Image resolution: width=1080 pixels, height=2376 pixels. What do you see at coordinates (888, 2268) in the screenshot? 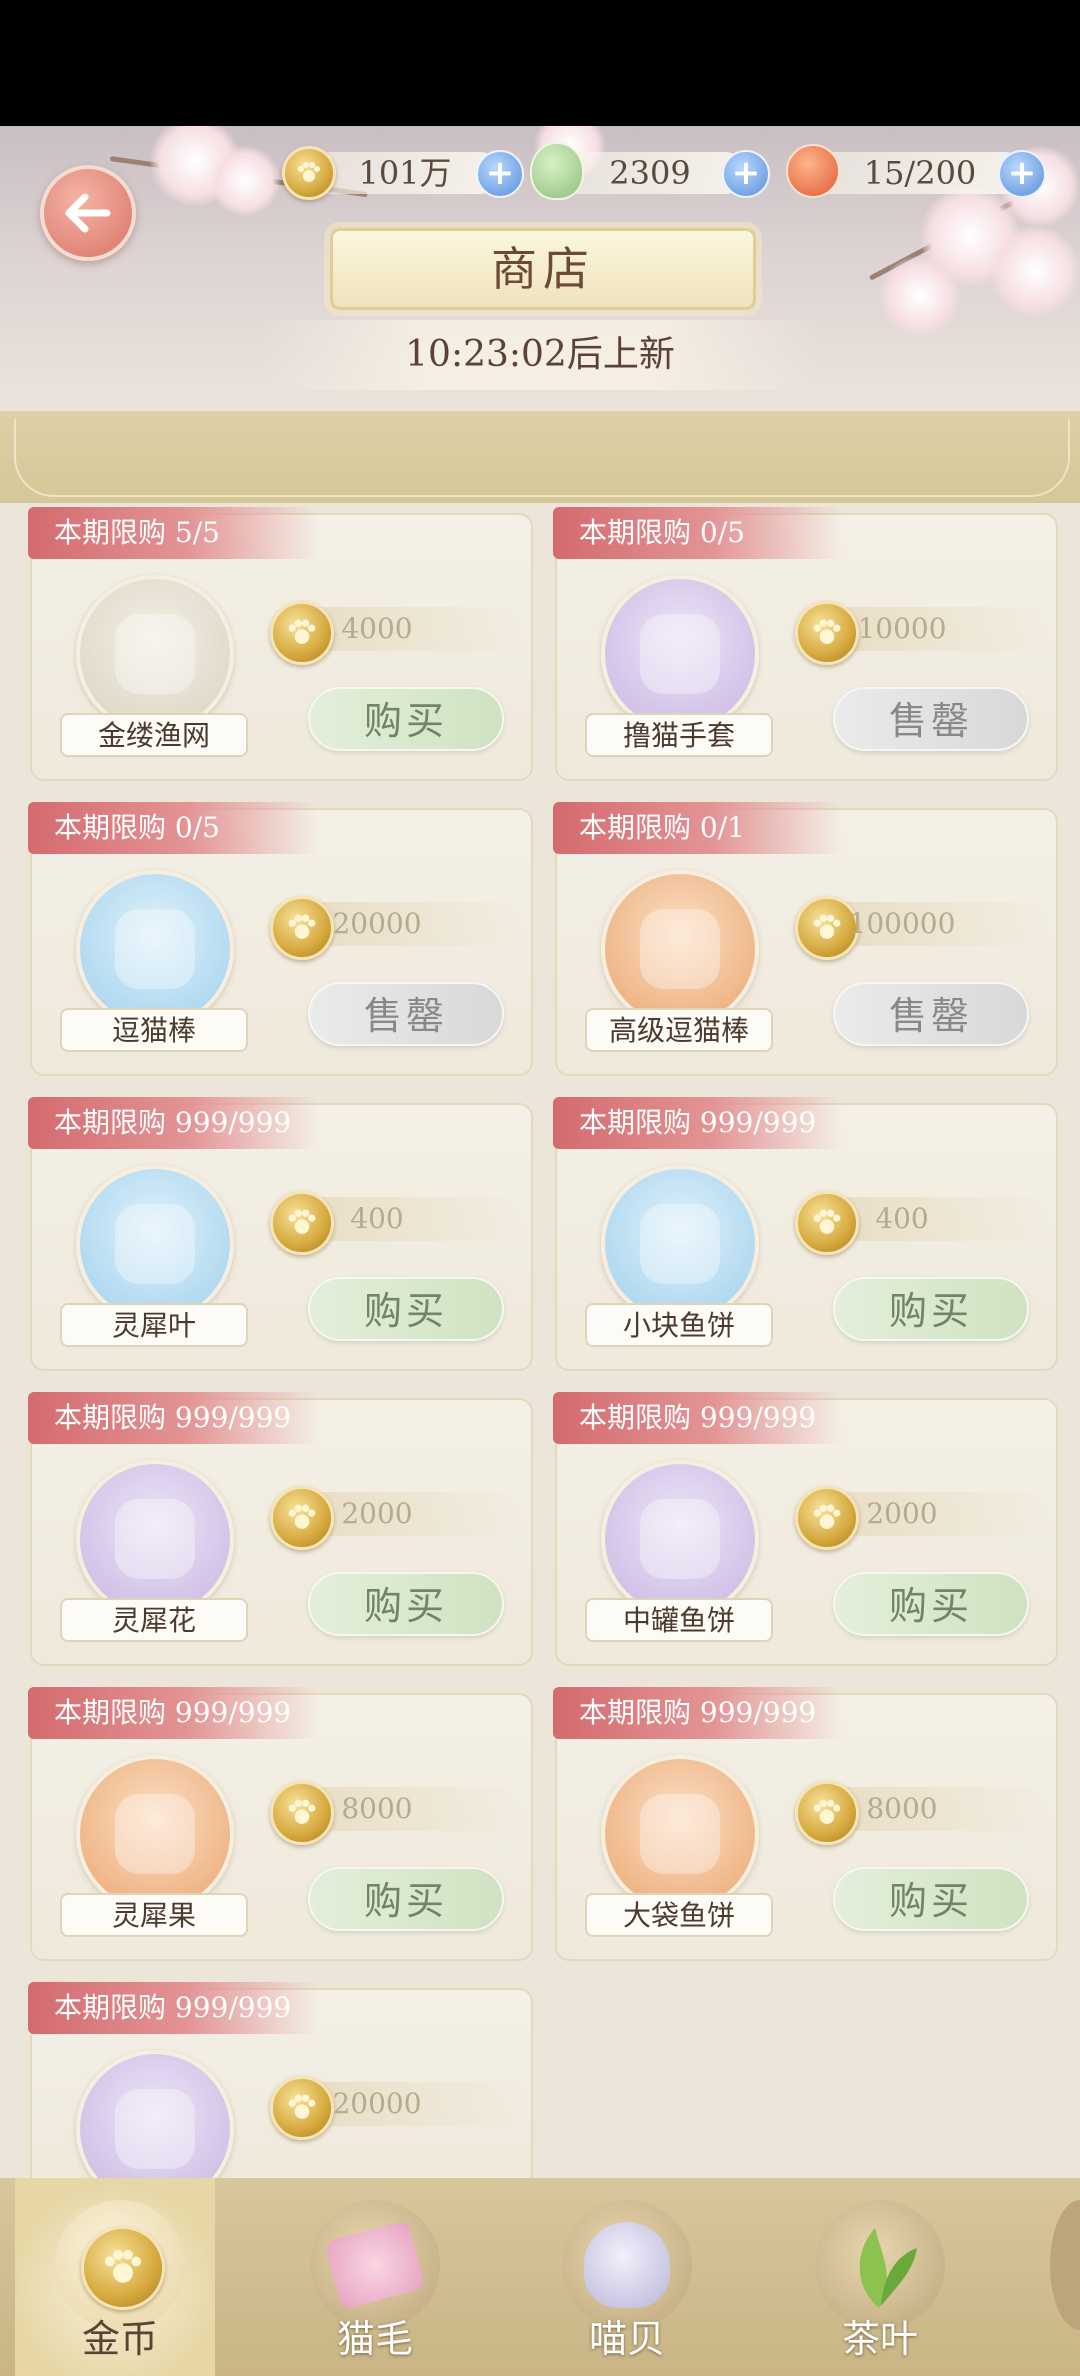
I see `tea-leaf-icon` at bounding box center [888, 2268].